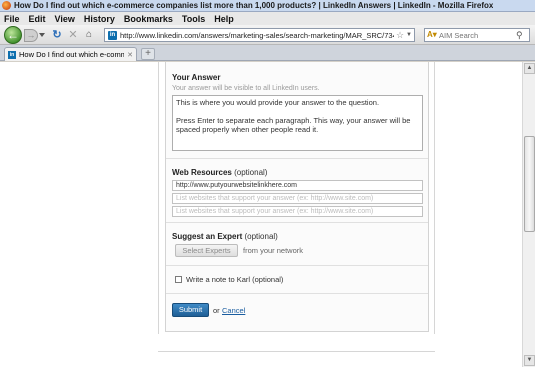 The image size is (535, 367). I want to click on stop-icon: ✕, so click(73, 35).